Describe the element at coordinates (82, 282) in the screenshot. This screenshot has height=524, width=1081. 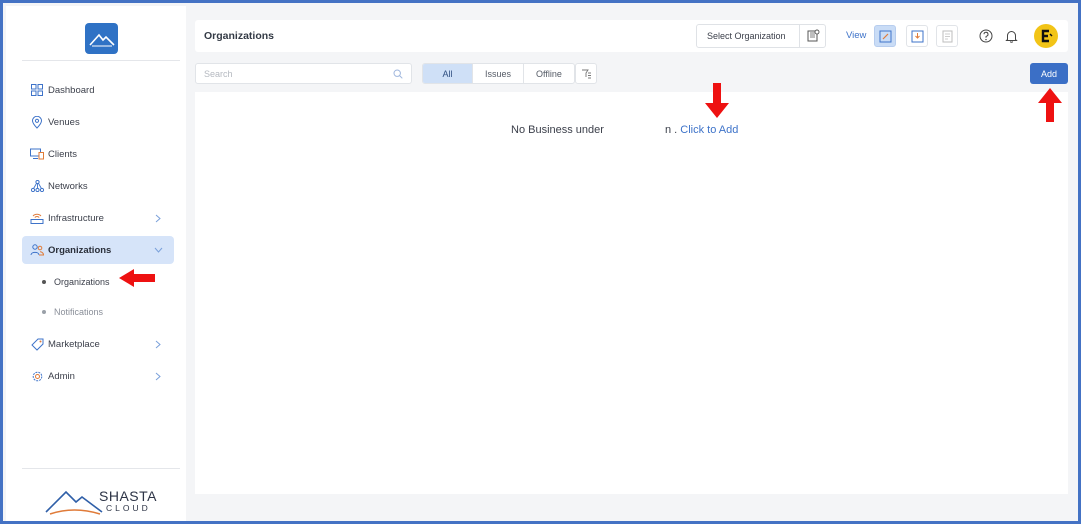
I see `subnav-item-label: Organizations` at that location.